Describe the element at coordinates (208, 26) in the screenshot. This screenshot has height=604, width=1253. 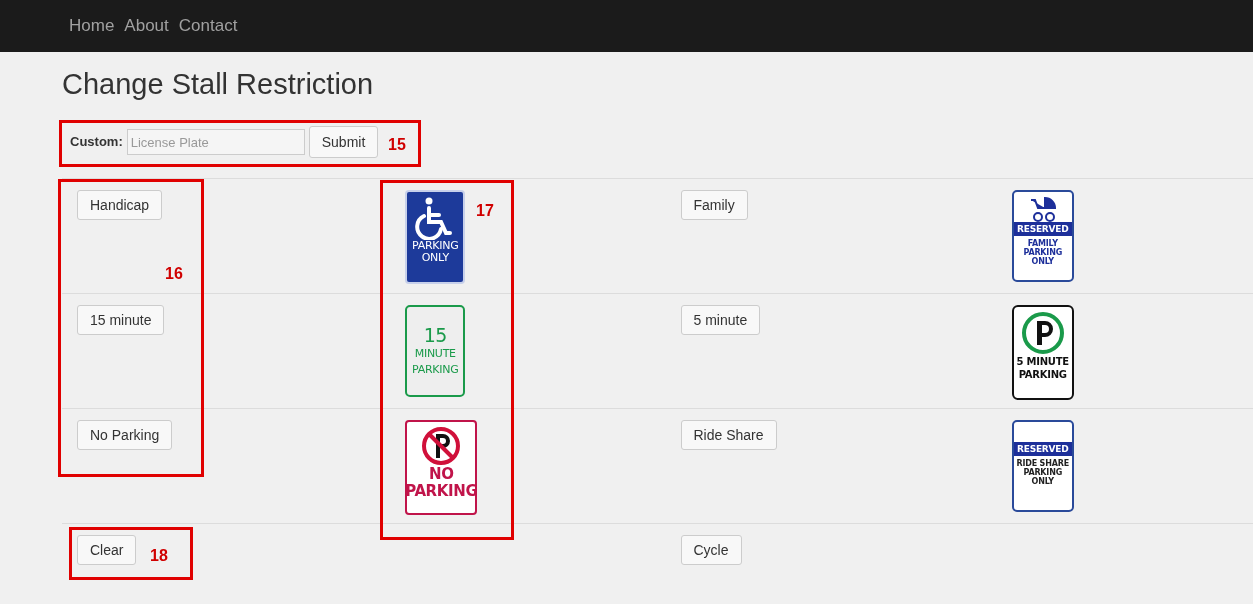
I see `nav-link: Contact` at that location.